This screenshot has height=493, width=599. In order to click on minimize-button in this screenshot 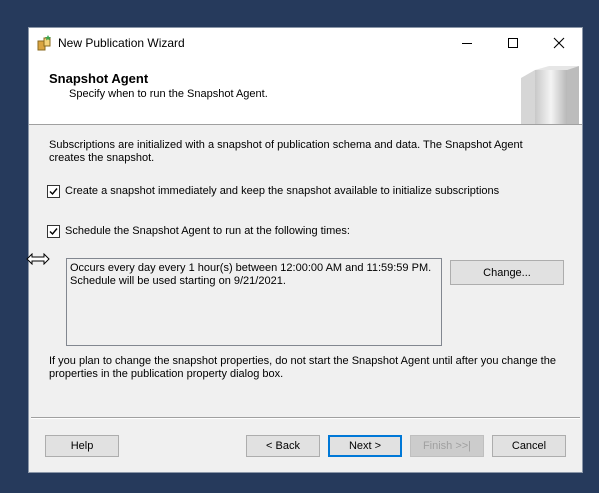, I will do `click(467, 43)`.